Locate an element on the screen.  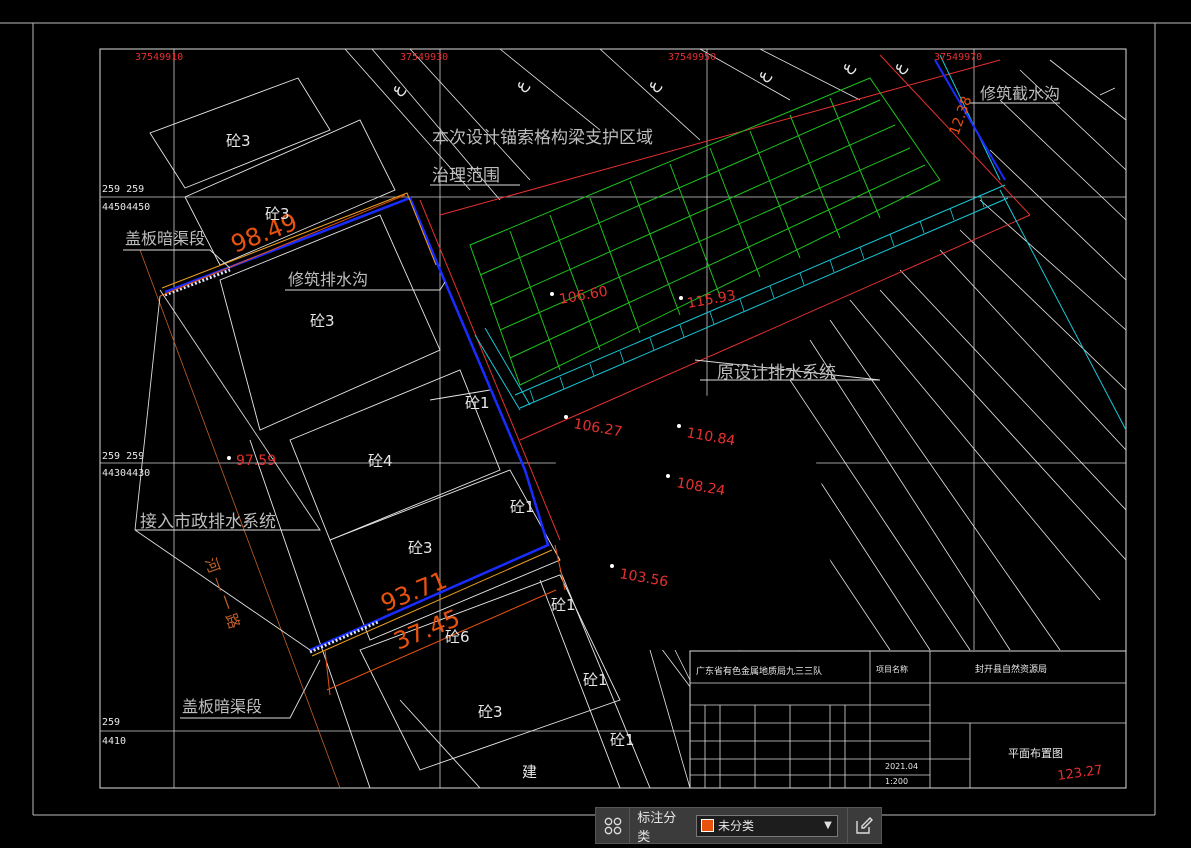
category-value: 未分类 is located at coordinates (736, 826).